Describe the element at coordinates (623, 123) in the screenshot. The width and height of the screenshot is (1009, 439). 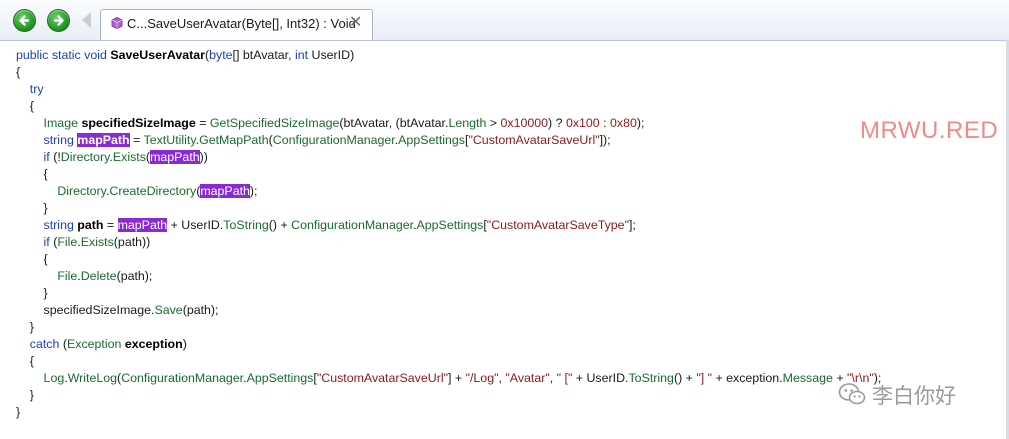
I see `code-token: 0x80` at that location.